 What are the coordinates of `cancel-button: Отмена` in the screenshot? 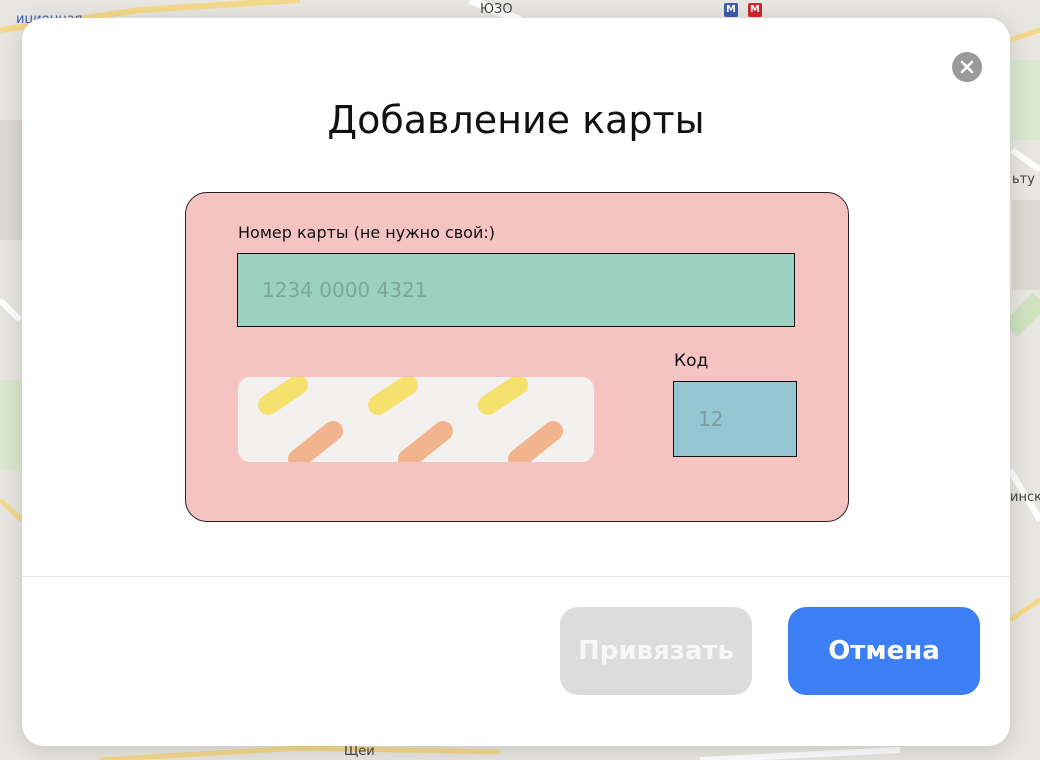 It's located at (884, 651).